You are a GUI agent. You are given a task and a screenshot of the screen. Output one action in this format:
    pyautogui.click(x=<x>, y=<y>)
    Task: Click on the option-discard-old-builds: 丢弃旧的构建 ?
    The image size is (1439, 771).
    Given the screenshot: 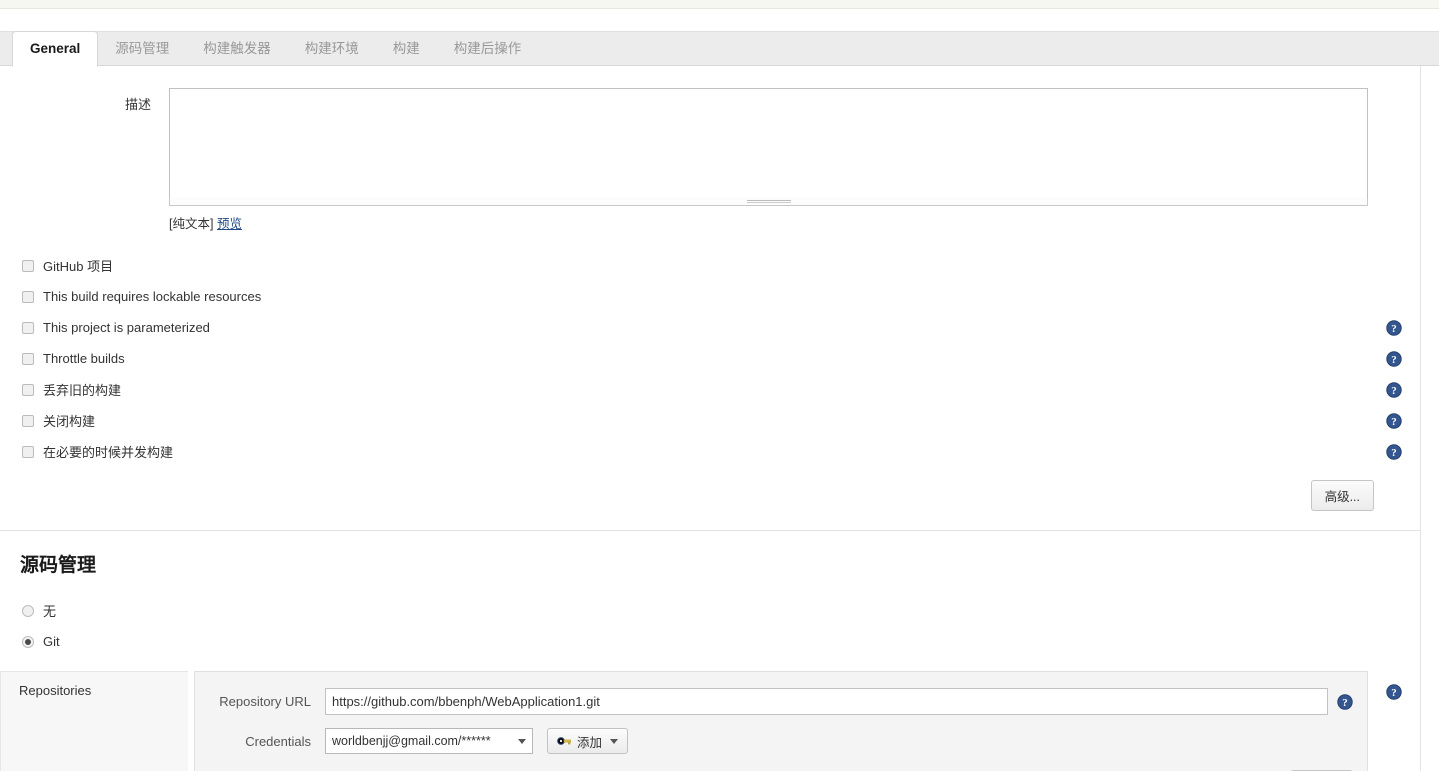 What is the action you would take?
    pyautogui.click(x=710, y=389)
    